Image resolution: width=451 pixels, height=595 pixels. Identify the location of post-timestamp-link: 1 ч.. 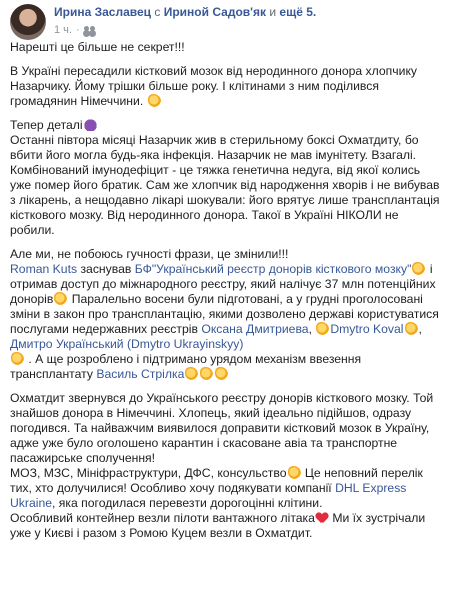
(63, 30).